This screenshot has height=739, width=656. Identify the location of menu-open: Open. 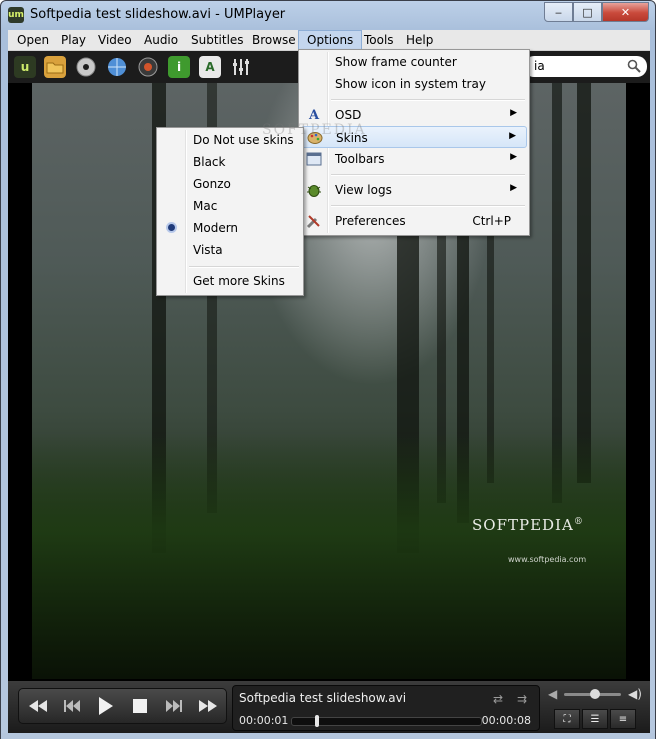
(33, 40).